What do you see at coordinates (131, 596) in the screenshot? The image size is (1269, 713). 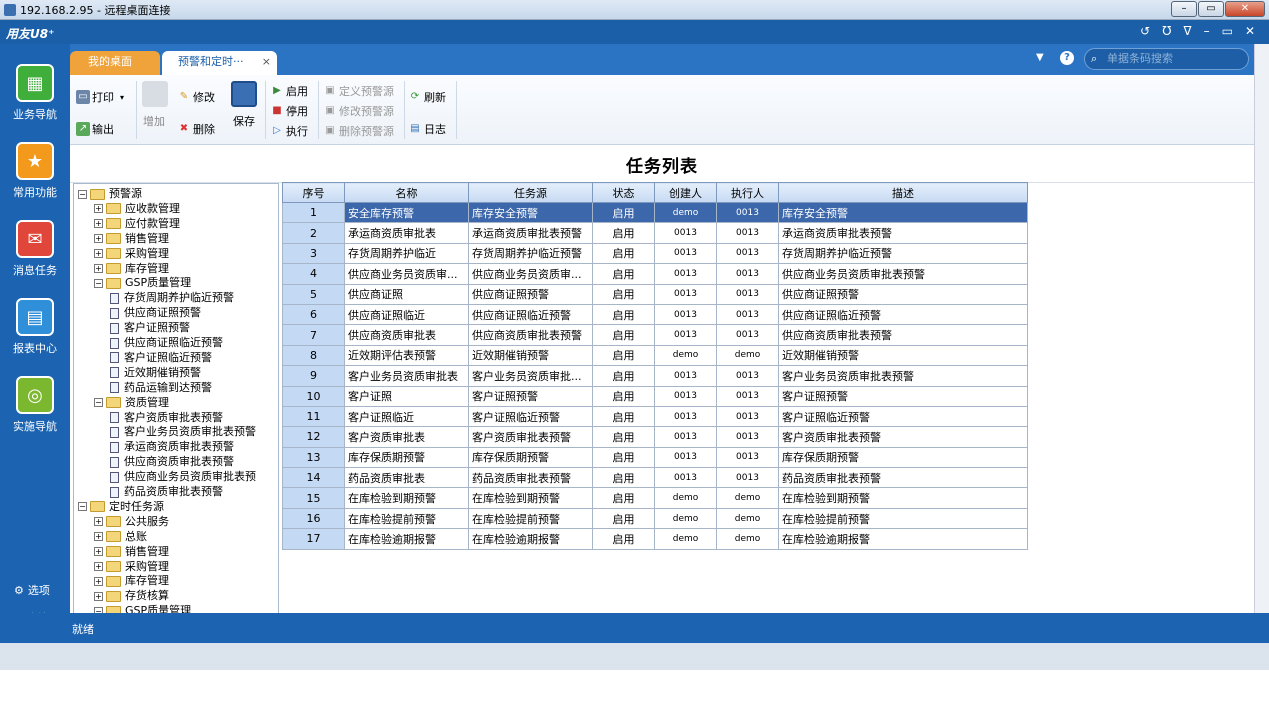 I see `tree-node: + 存货核算` at bounding box center [131, 596].